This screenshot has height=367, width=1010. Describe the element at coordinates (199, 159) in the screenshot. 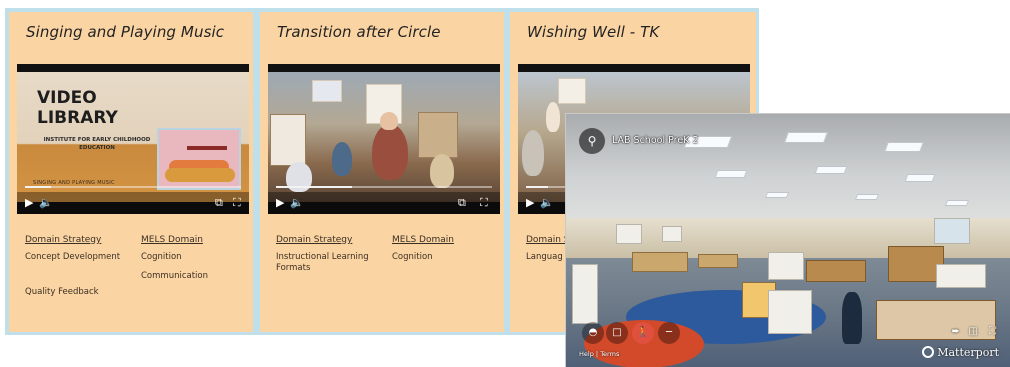

I see `thumbnail-illustration` at that location.